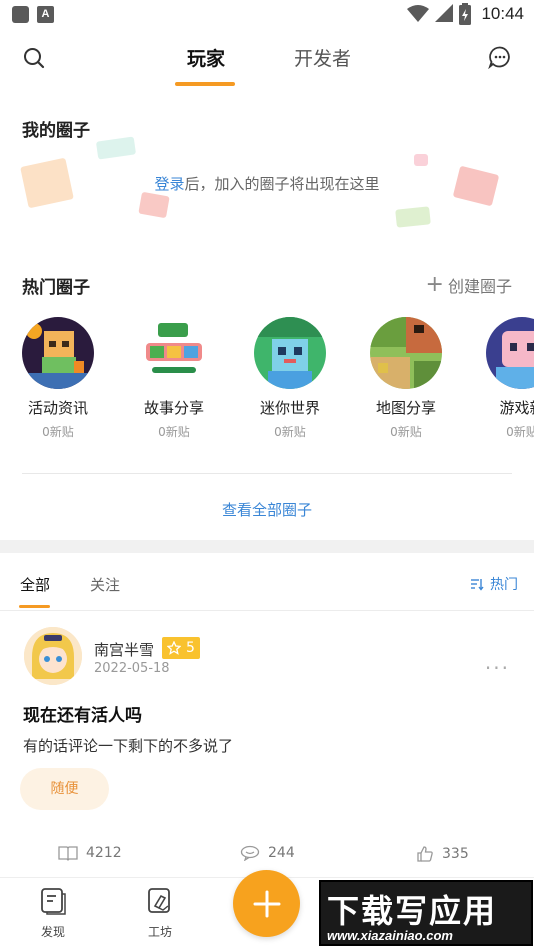  Describe the element at coordinates (174, 648) in the screenshot. I see `star-icon` at that location.